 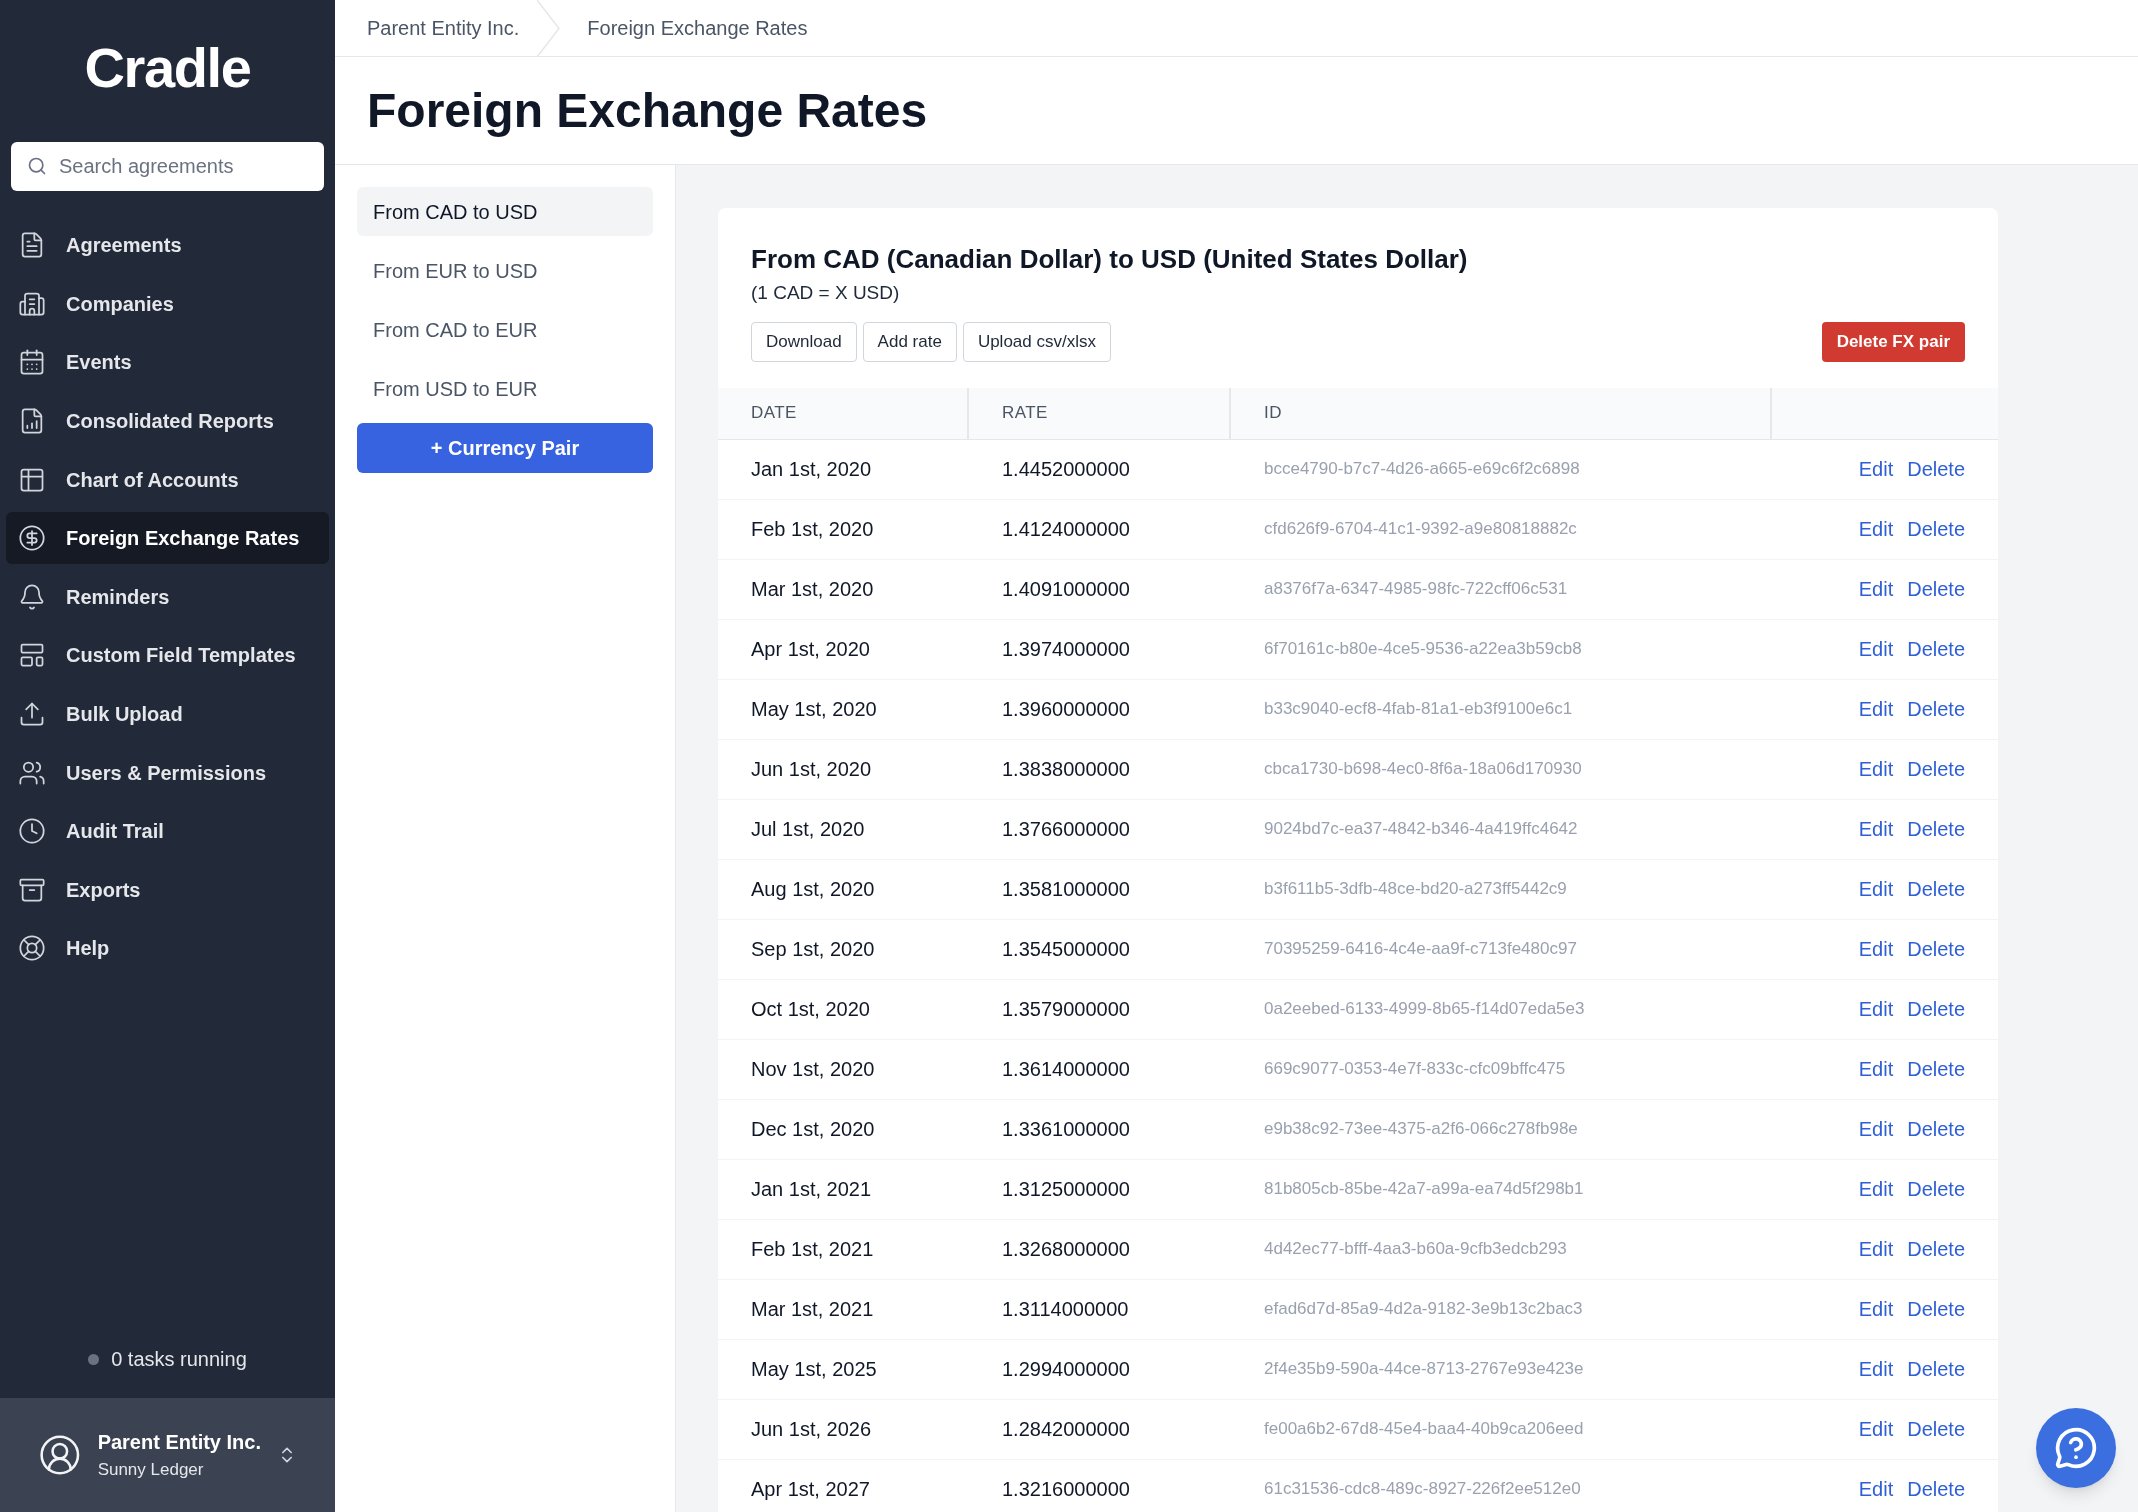 I want to click on id-cell: 81b805cb-85be-42a7-a99a-ea74d5f298b1, so click(x=1501, y=1189).